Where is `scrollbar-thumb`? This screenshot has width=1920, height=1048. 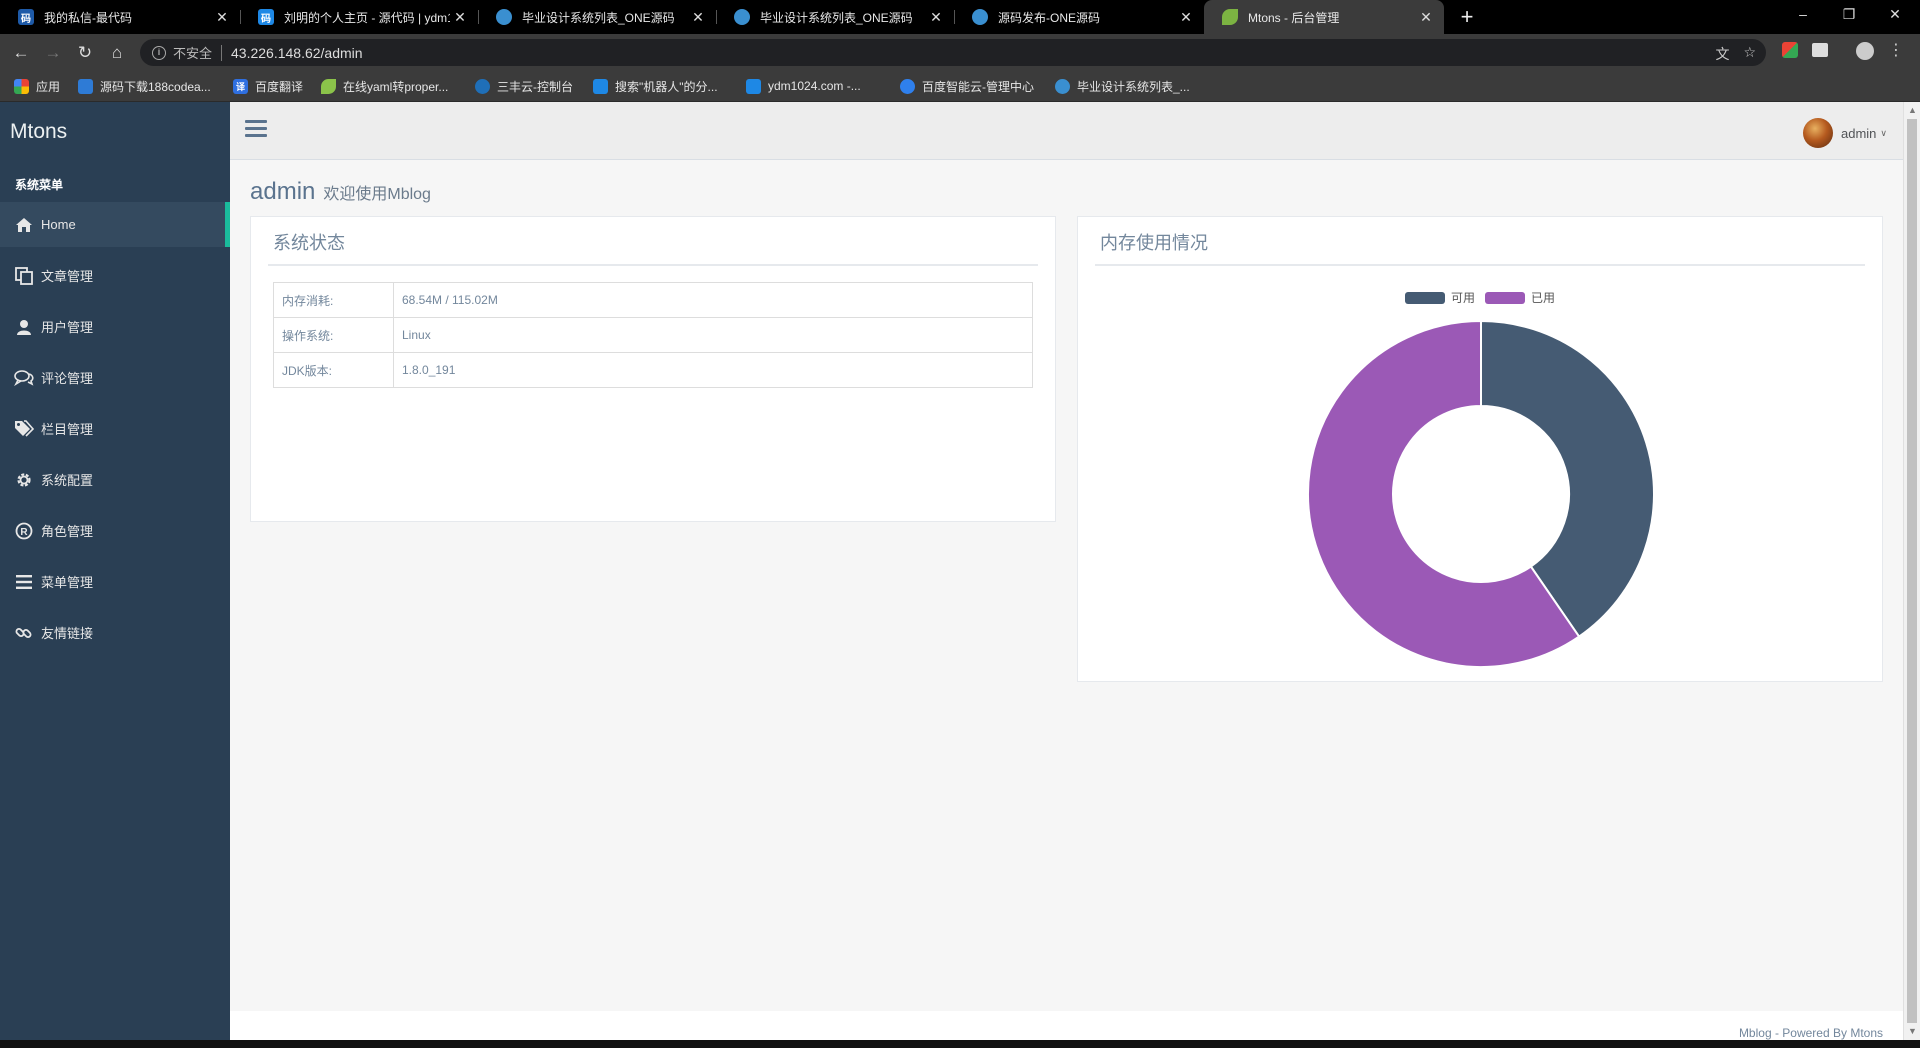
scrollbar-thumb is located at coordinates (1912, 571).